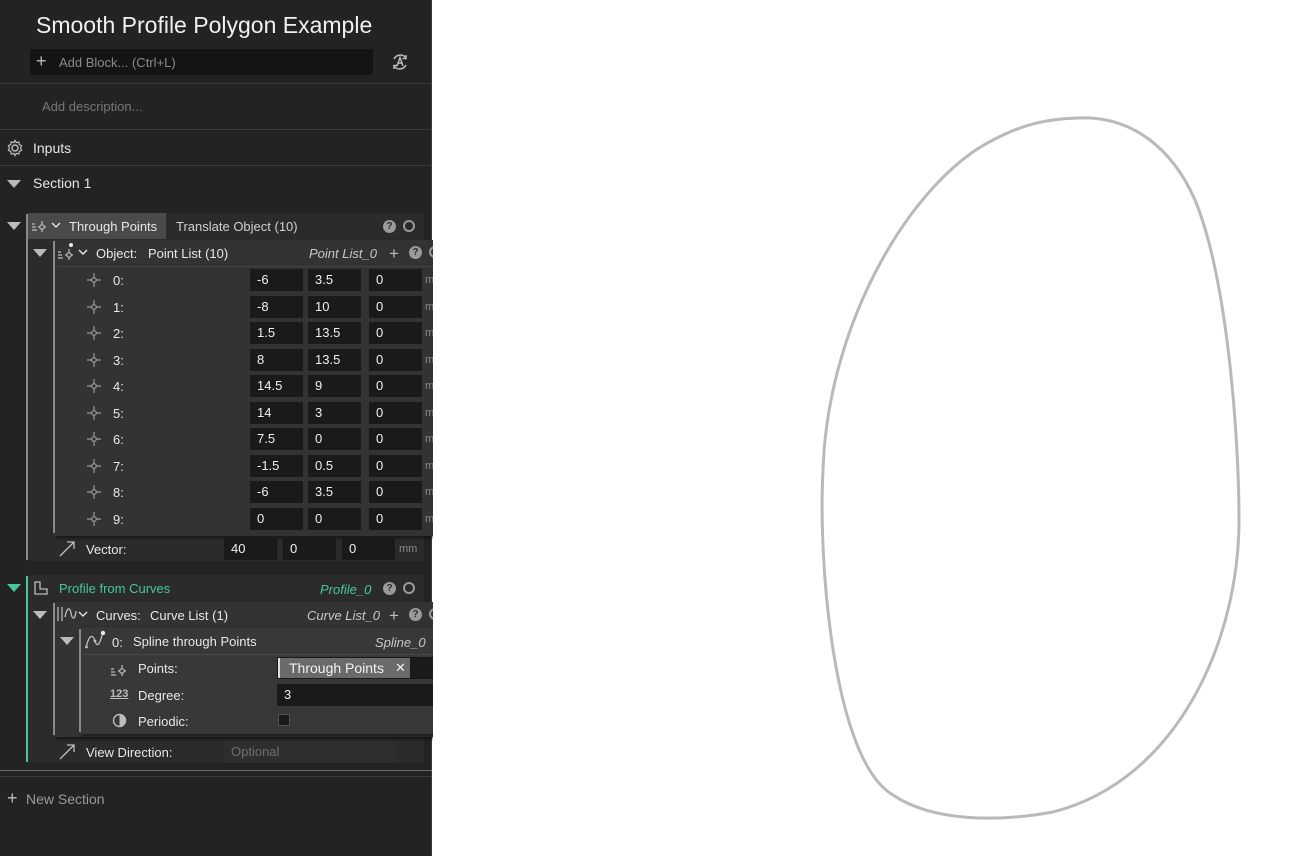 This screenshot has height=856, width=1303. What do you see at coordinates (195, 641) in the screenshot?
I see `spline-title: Spline through Points` at bounding box center [195, 641].